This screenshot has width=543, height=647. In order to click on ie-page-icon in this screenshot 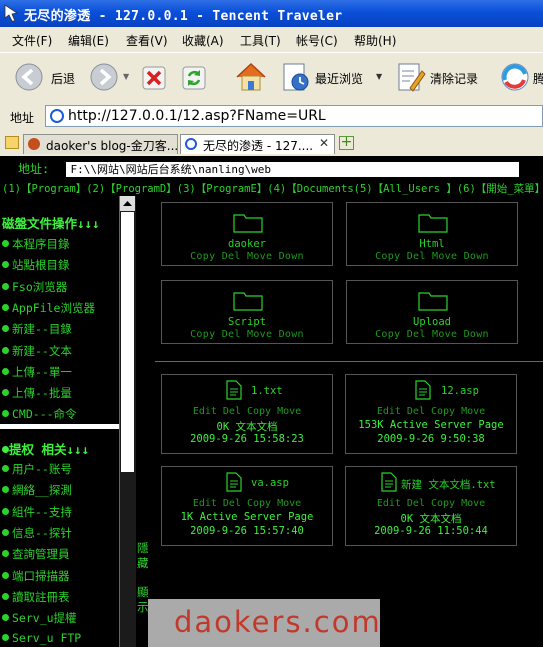, I will do `click(191, 144)`.